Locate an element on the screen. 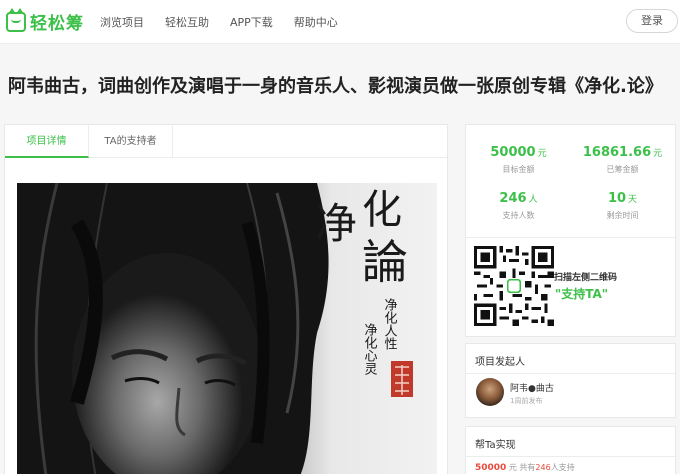  stat-remaining-value: 10 天 is located at coordinates (622, 198).